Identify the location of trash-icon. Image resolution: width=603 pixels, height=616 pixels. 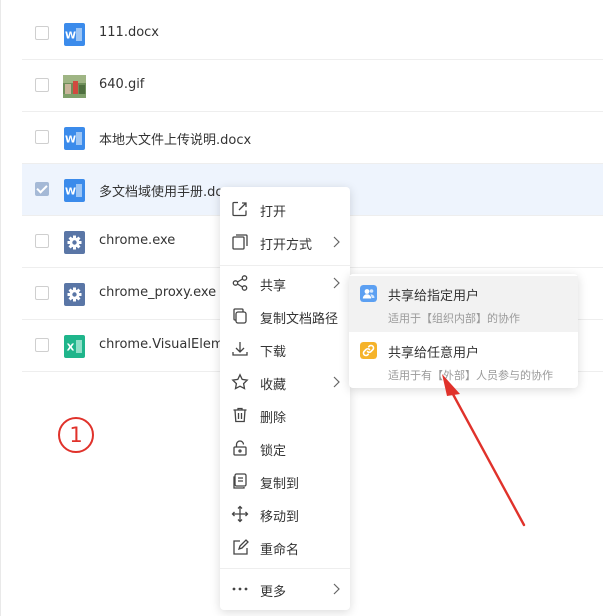
(240, 415).